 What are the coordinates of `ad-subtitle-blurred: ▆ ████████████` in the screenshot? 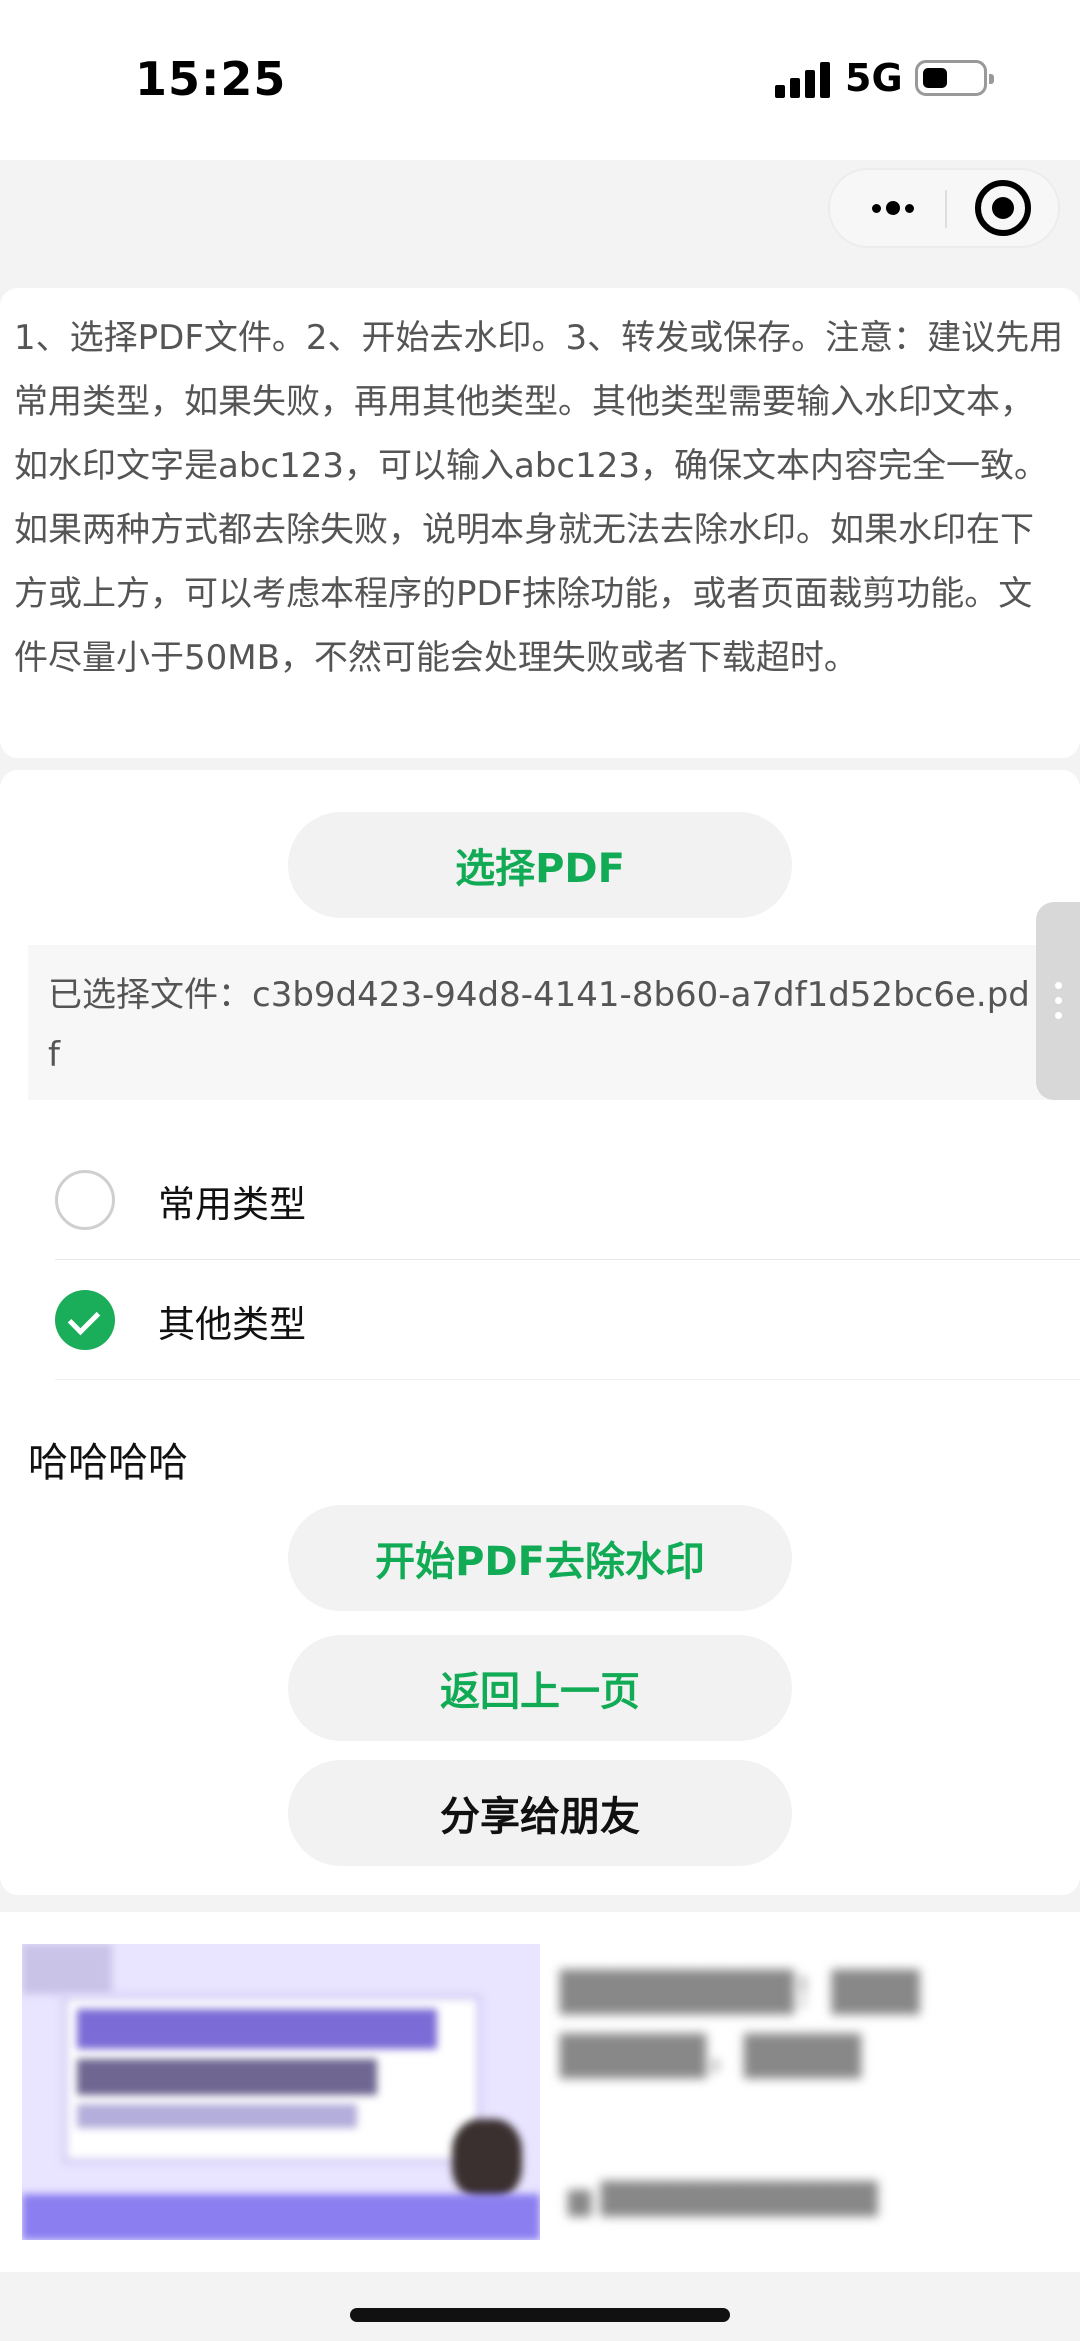 It's located at (723, 2199).